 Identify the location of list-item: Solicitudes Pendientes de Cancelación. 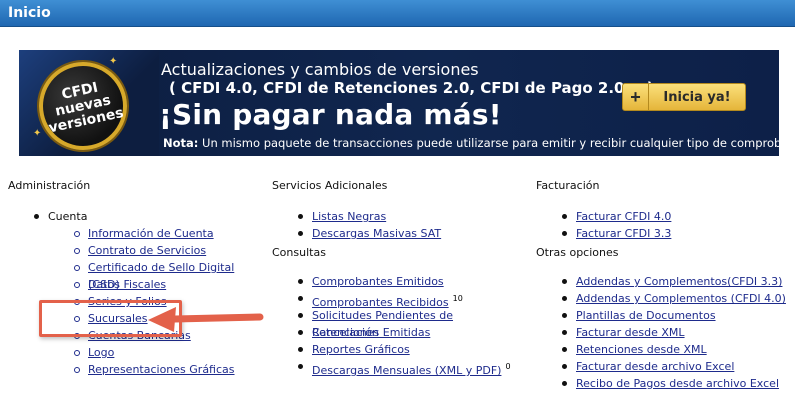
(397, 323).